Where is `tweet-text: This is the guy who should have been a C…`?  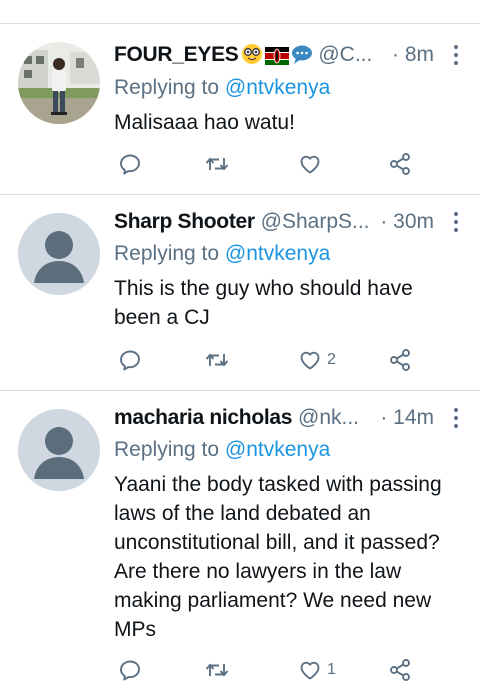
tweet-text: This is the guy who should have been a C… is located at coordinates (263, 303).